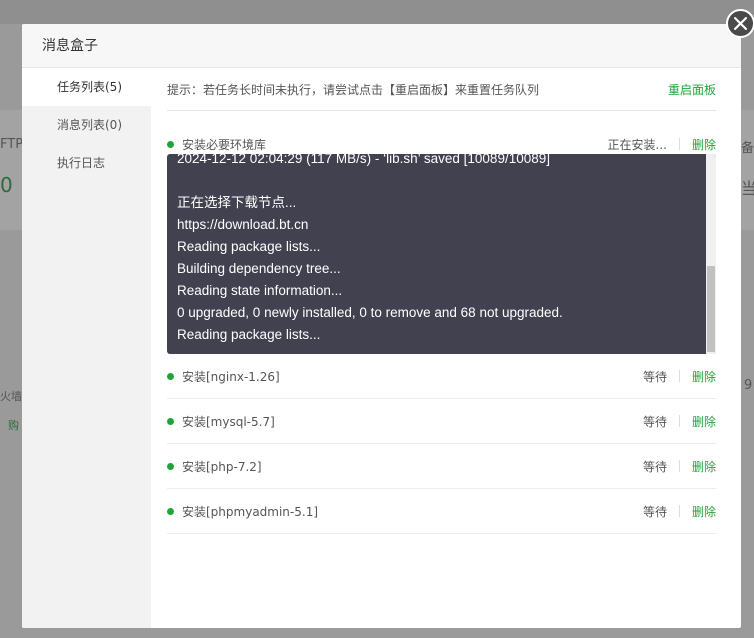  Describe the element at coordinates (231, 376) in the screenshot. I see `task-name: 安装[nginx-1.26]` at that location.